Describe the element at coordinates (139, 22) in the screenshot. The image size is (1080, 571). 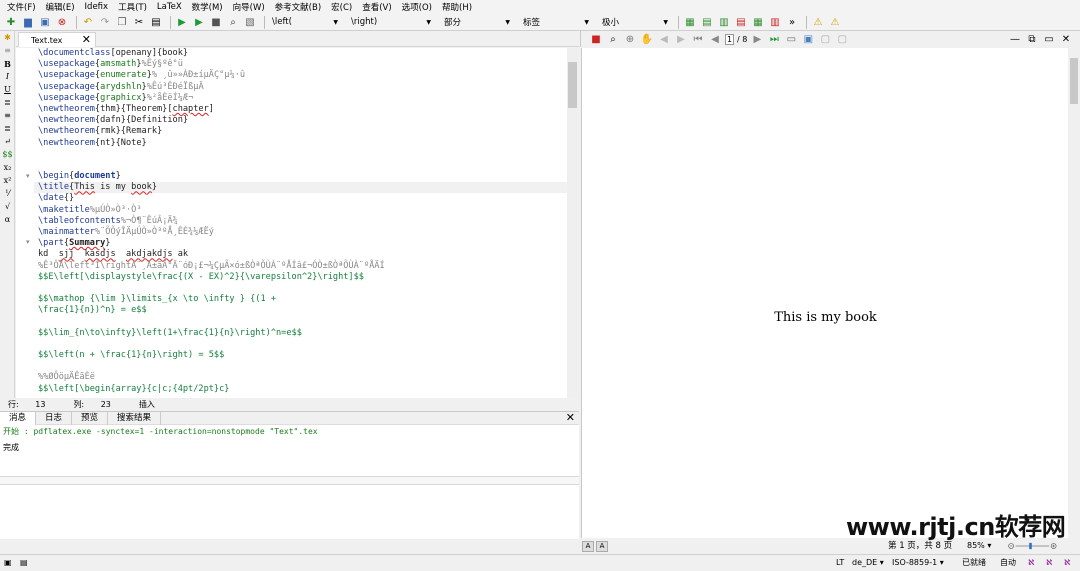
I see `cut-icon: ✂` at that location.